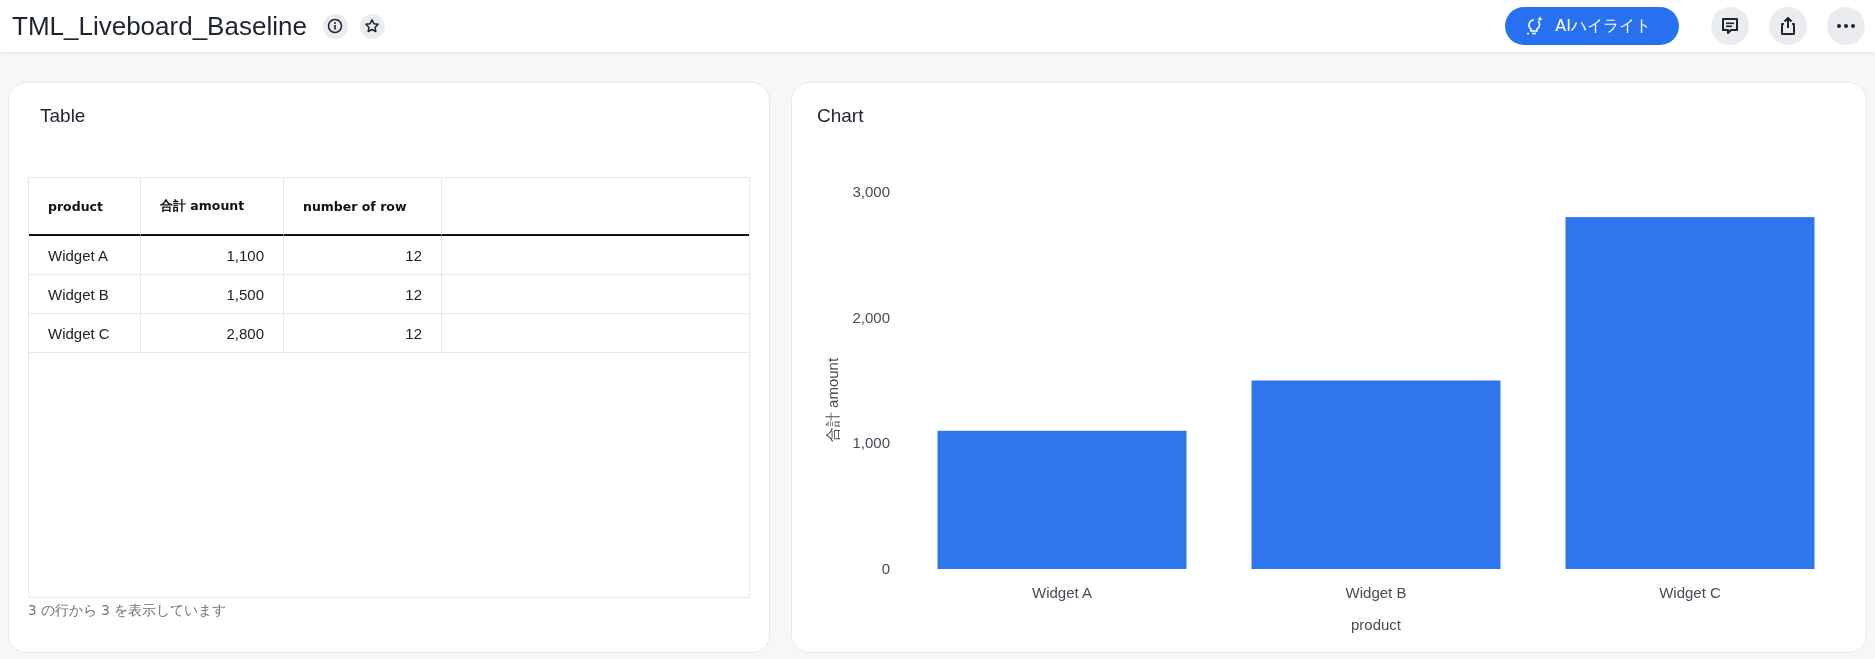 This screenshot has width=1875, height=659. What do you see at coordinates (212, 207) in the screenshot?
I see `column-header: 合計 amount` at bounding box center [212, 207].